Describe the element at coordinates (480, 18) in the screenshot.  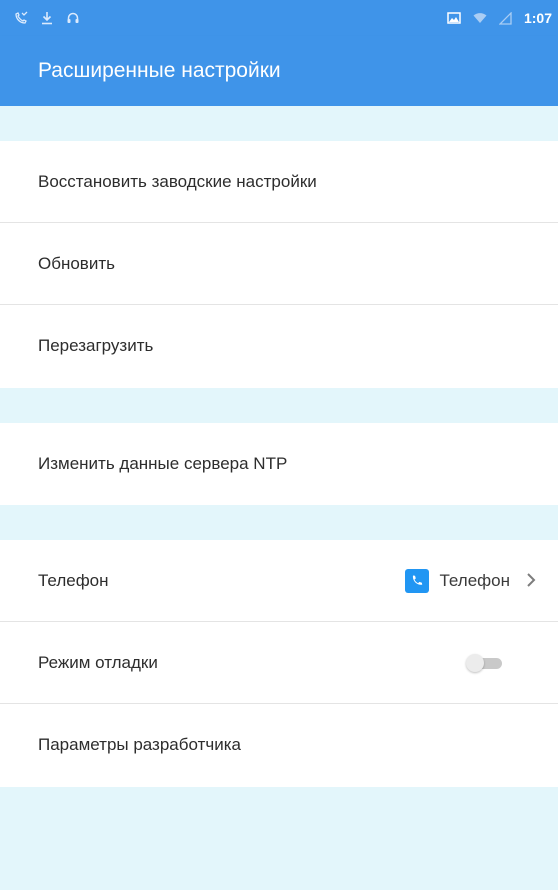
I see `wifi-icon` at that location.